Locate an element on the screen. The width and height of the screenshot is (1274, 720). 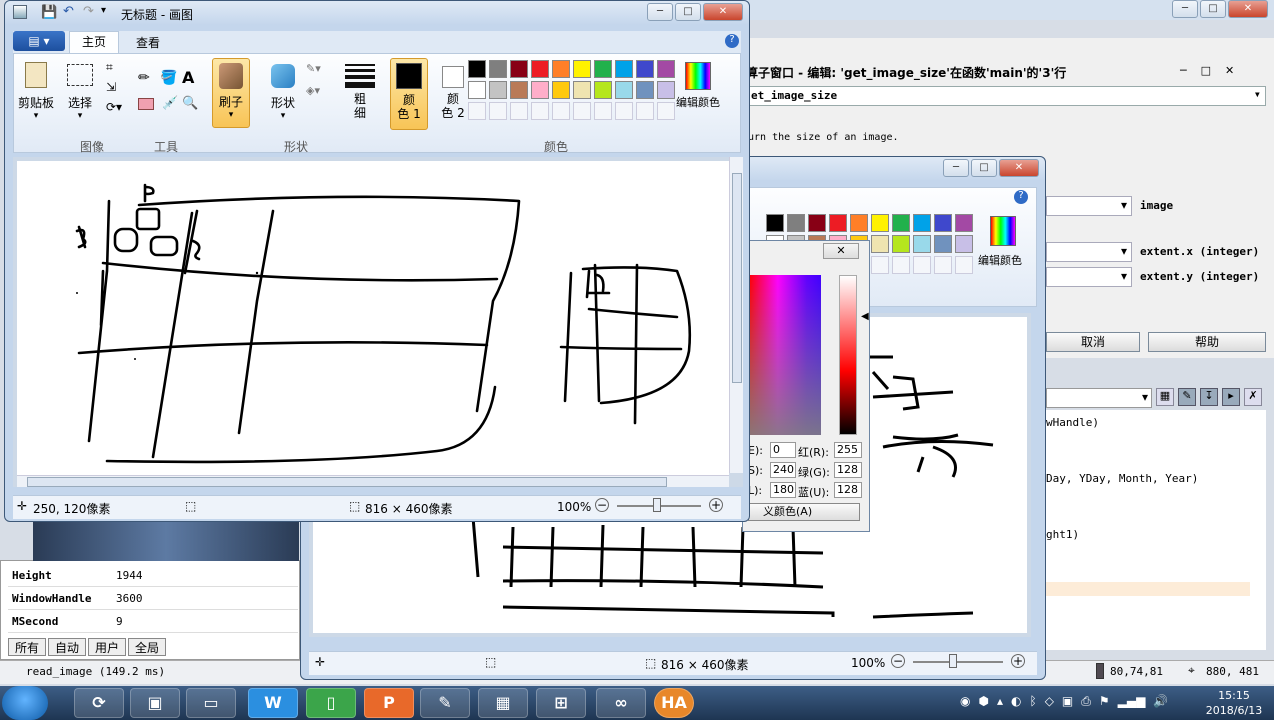
network-icon: ▂▄▆ is located at coordinates (1132, 701).